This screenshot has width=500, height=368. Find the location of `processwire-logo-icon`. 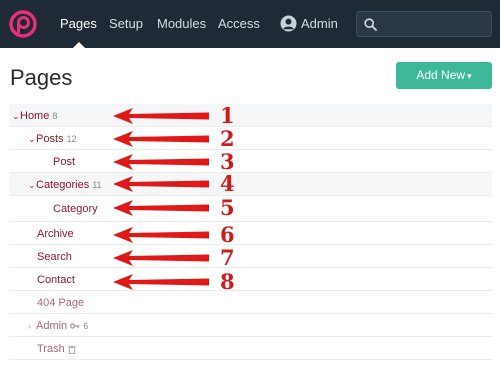

processwire-logo-icon is located at coordinates (23, 24).